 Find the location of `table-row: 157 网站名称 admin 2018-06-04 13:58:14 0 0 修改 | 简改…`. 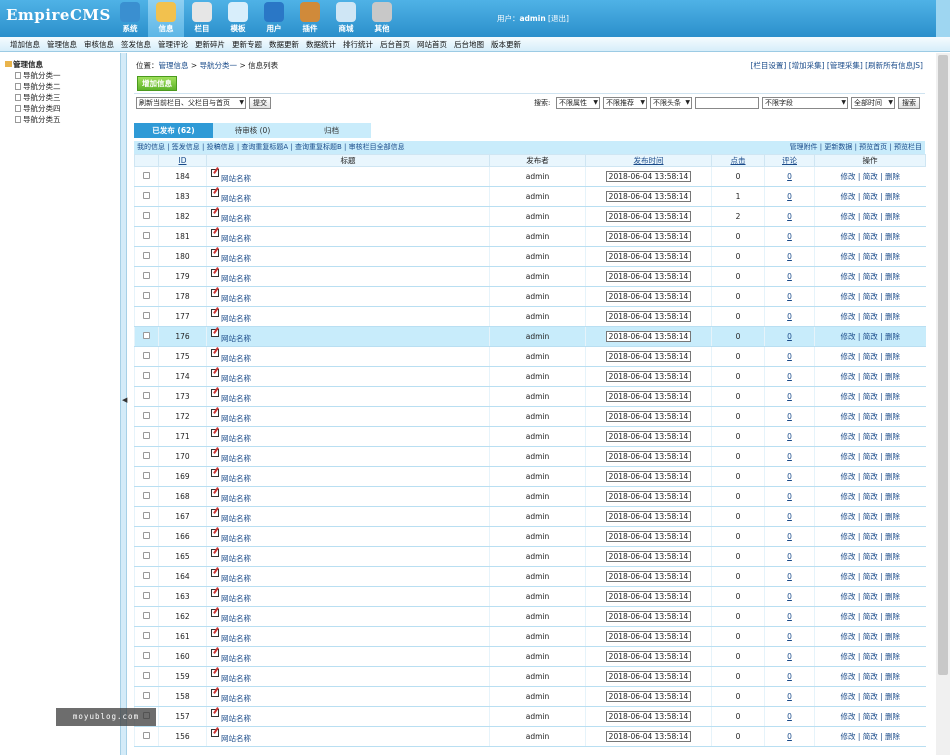

table-row: 157 网站名称 admin 2018-06-04 13:58:14 0 0 修改 | 简改… is located at coordinates (530, 716).